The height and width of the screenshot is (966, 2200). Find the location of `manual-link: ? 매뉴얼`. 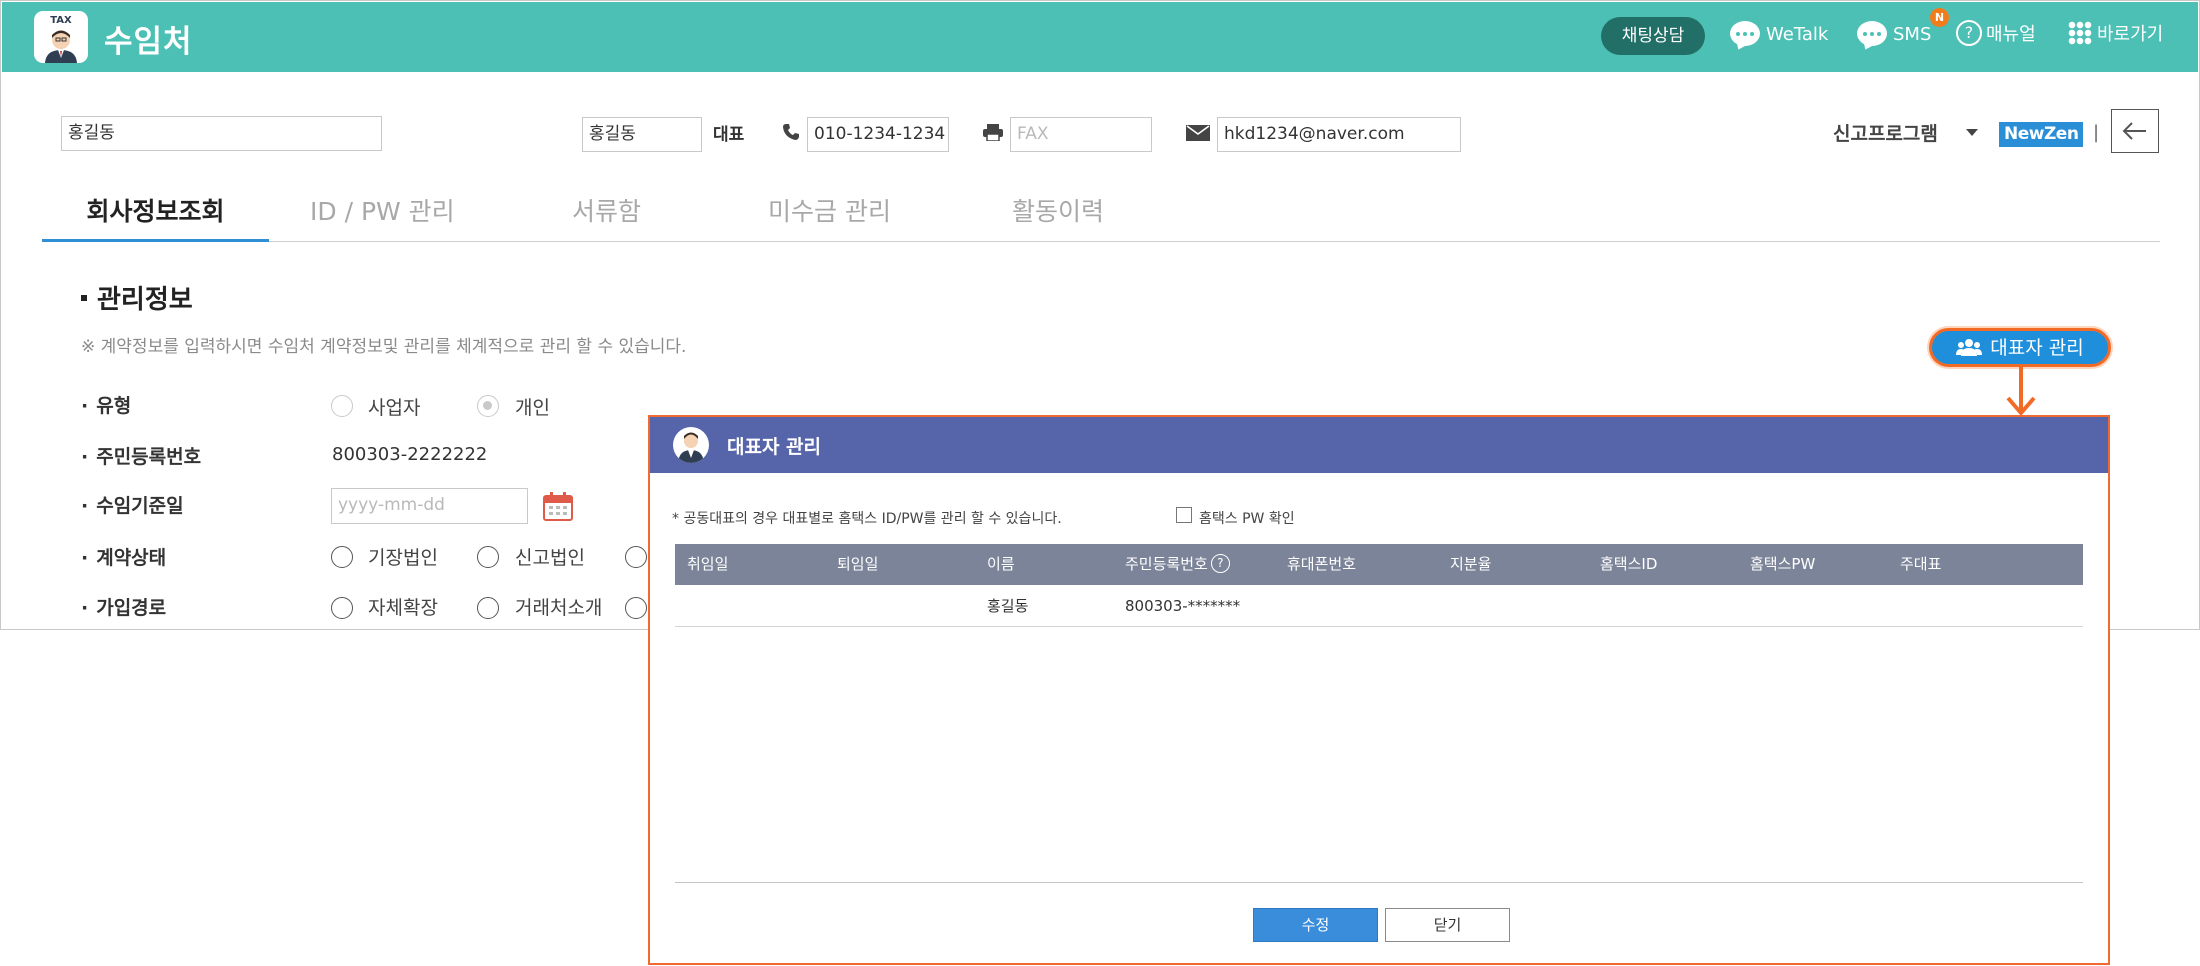

manual-link: ? 매뉴얼 is located at coordinates (1996, 35).